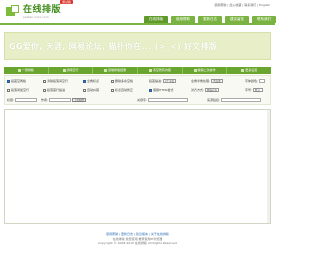 The image size is (320, 272). What do you see at coordinates (112, 81) in the screenshot?
I see `checkbox-remove-spaces` at bounding box center [112, 81].